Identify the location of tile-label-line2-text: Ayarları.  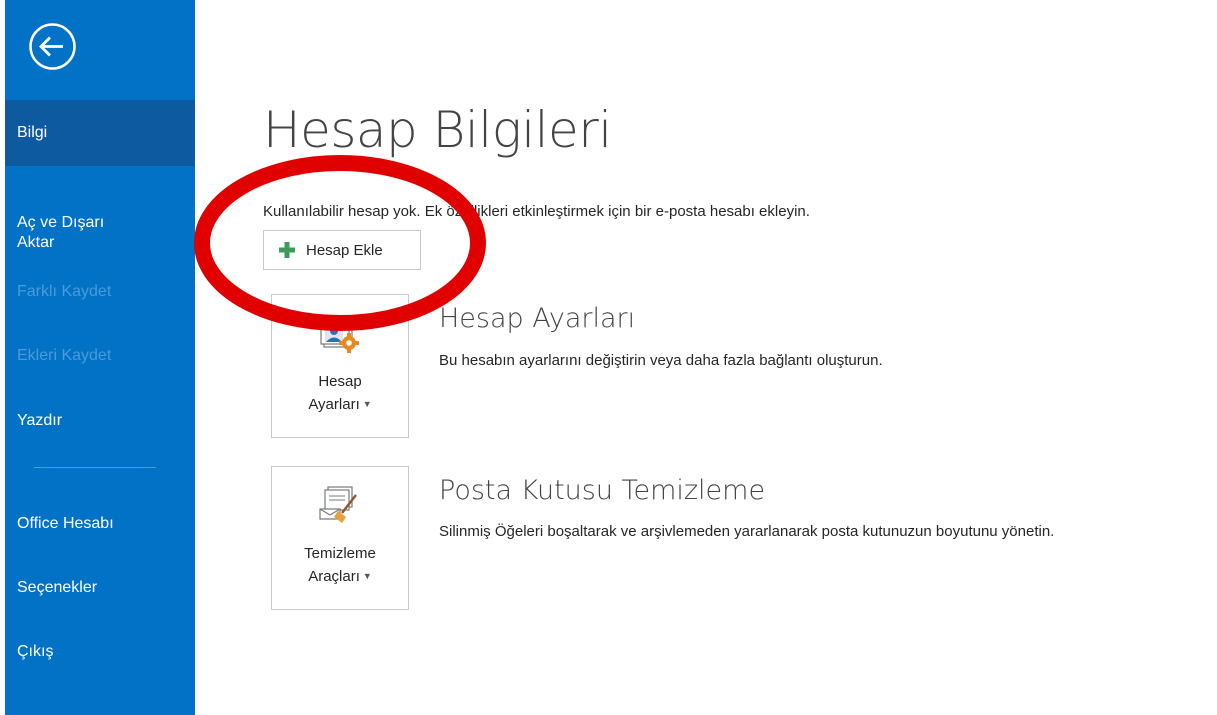
(334, 404).